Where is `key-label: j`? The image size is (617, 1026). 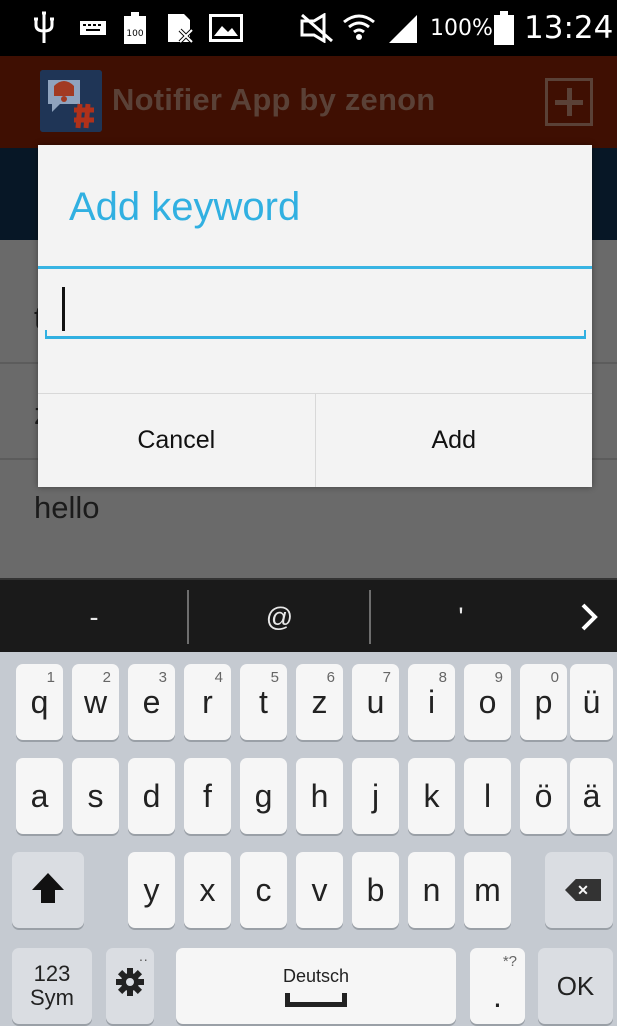
key-label: j is located at coordinates (375, 795).